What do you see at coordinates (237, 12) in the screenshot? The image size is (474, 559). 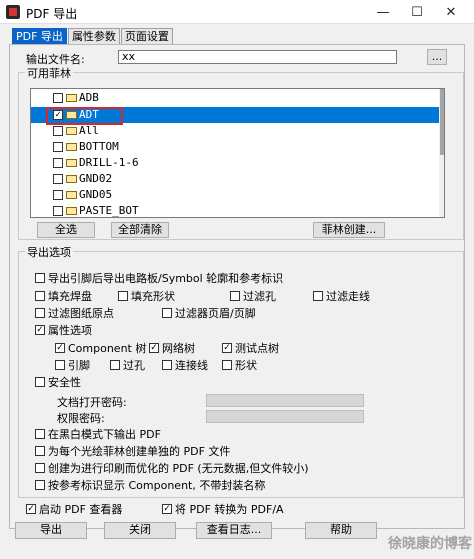 I see `title-bar: PDF 导出 — ☐ ✕` at bounding box center [237, 12].